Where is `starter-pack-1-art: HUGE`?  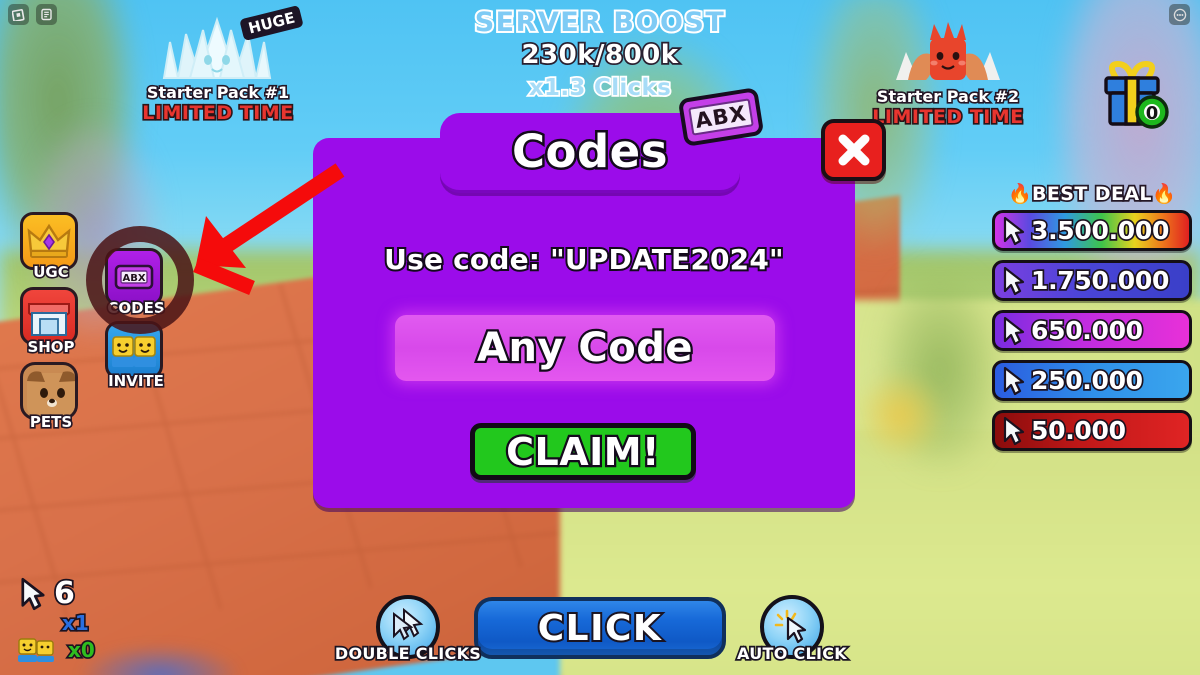 starter-pack-1-art: HUGE is located at coordinates (218, 44).